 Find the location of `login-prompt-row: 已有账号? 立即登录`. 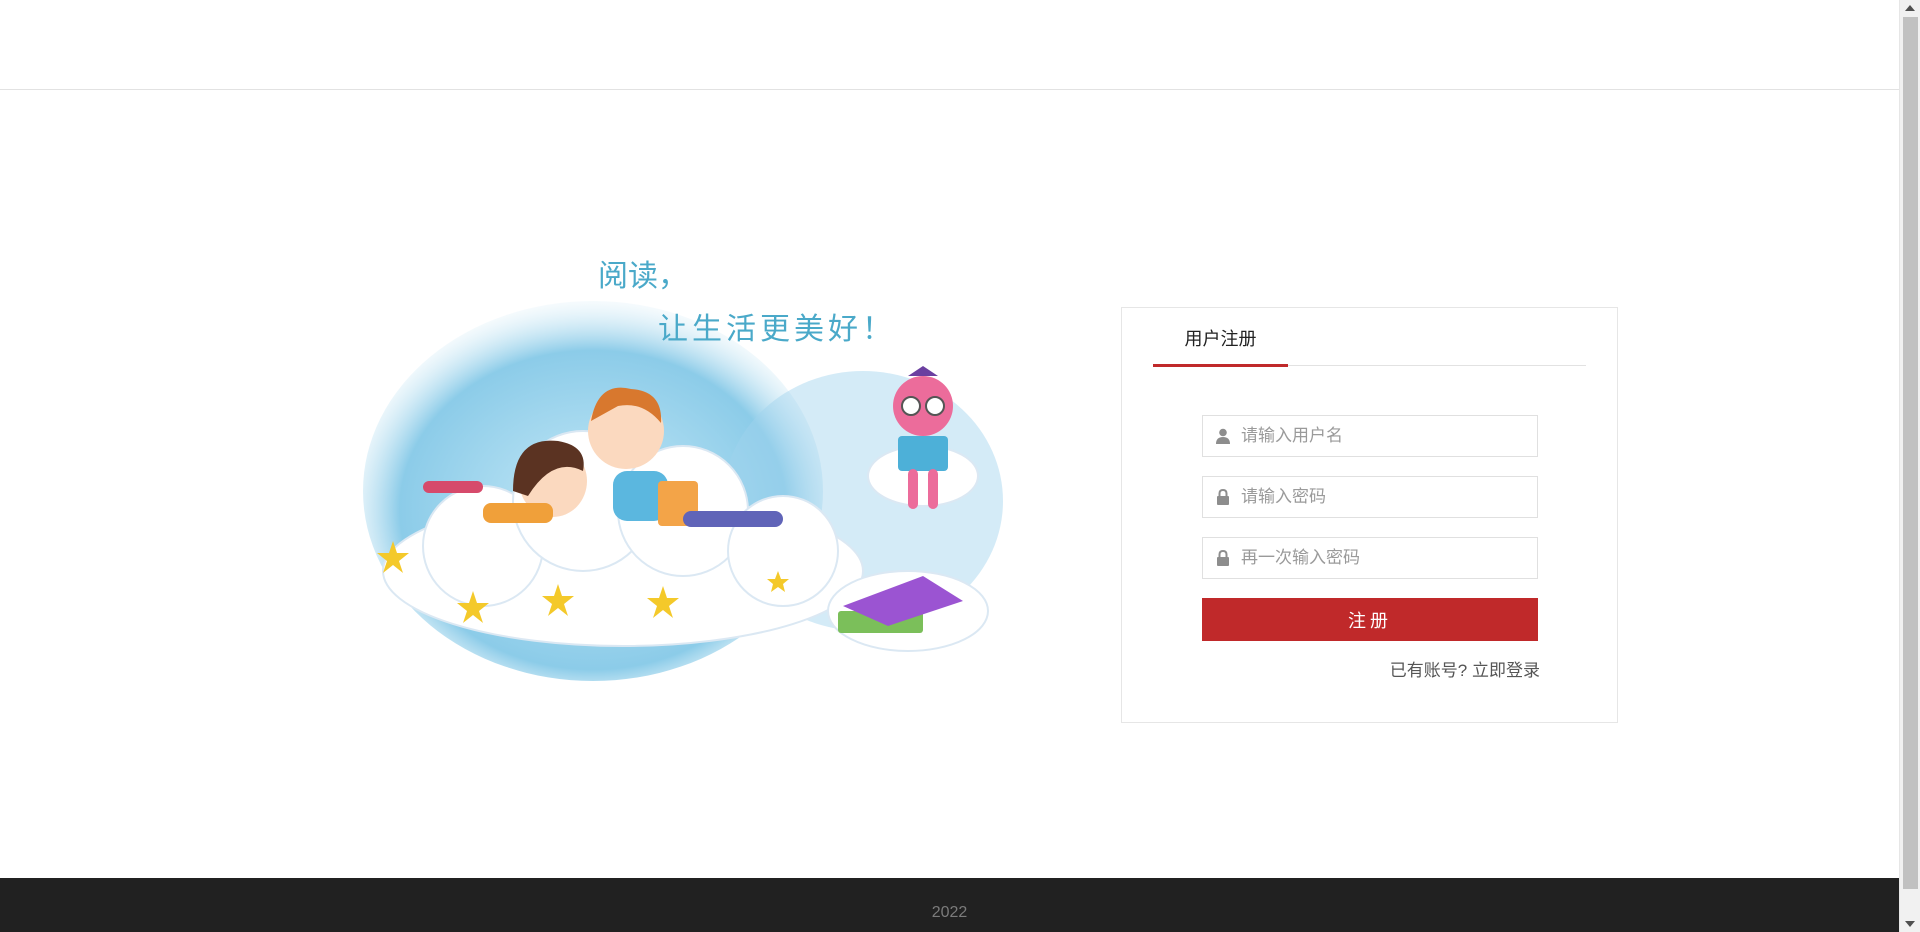

login-prompt-row: 已有账号? 立即登录 is located at coordinates (1371, 668).